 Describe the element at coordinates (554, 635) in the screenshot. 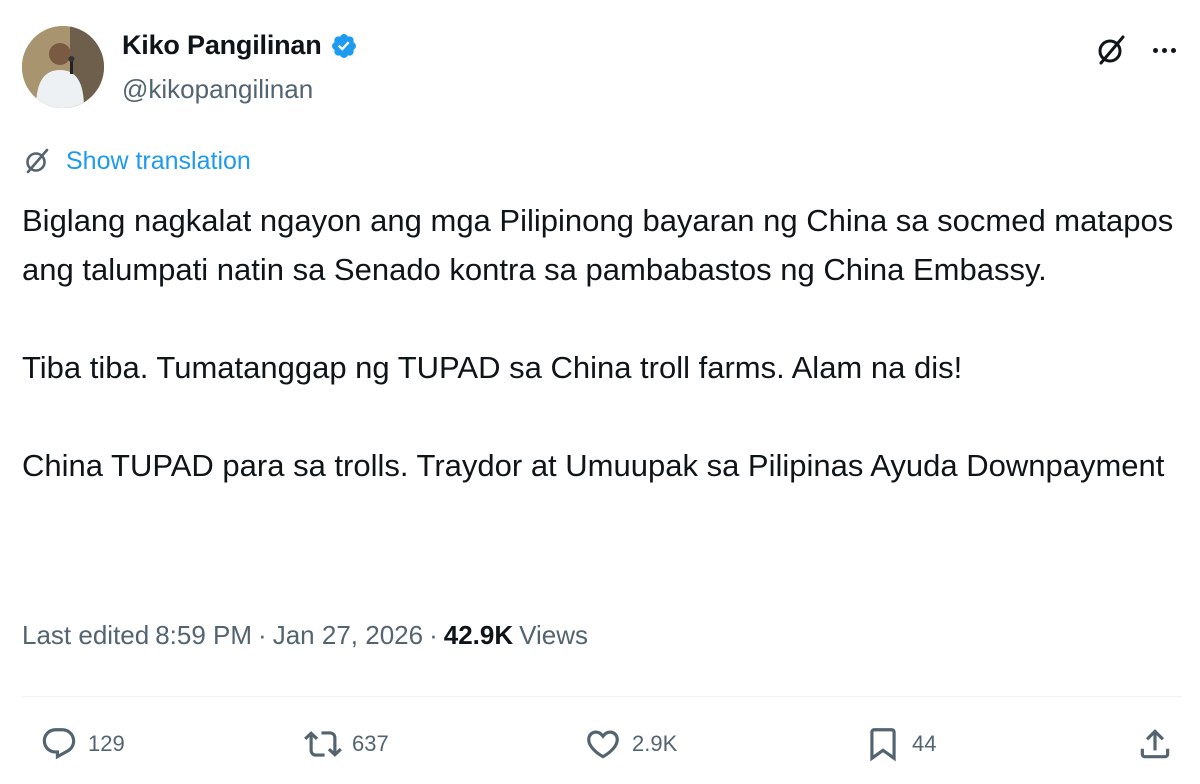

I see `views-label: Views` at that location.